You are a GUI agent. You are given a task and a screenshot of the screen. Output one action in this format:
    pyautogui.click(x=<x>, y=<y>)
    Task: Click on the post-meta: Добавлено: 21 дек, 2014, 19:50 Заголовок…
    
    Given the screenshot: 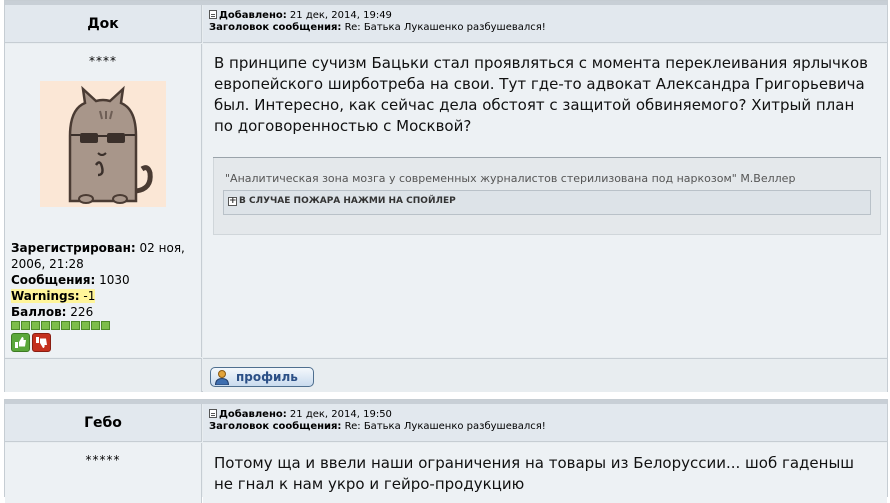 What is the action you would take?
    pyautogui.click(x=545, y=423)
    